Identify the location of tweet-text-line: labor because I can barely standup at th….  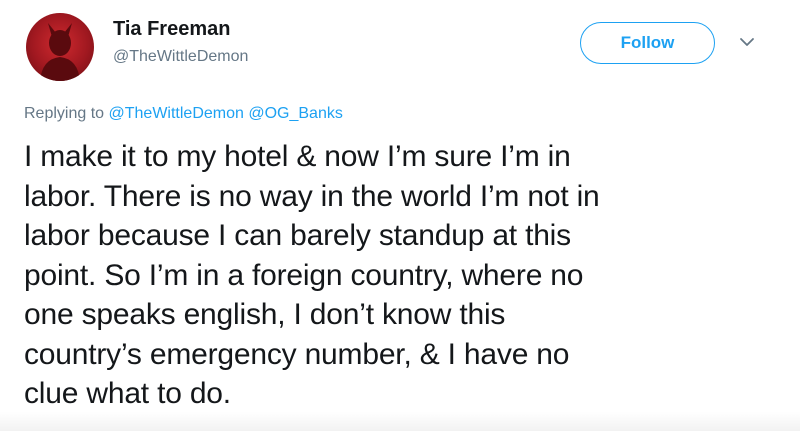
(297, 235).